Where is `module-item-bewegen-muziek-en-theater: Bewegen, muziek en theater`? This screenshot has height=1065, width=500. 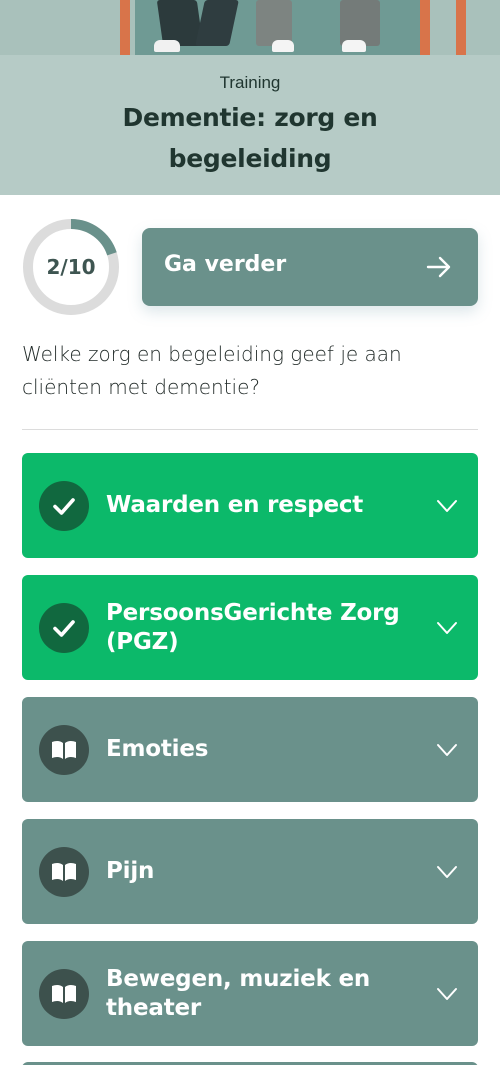
module-item-bewegen-muziek-en-theater: Bewegen, muziek en theater is located at coordinates (250, 993).